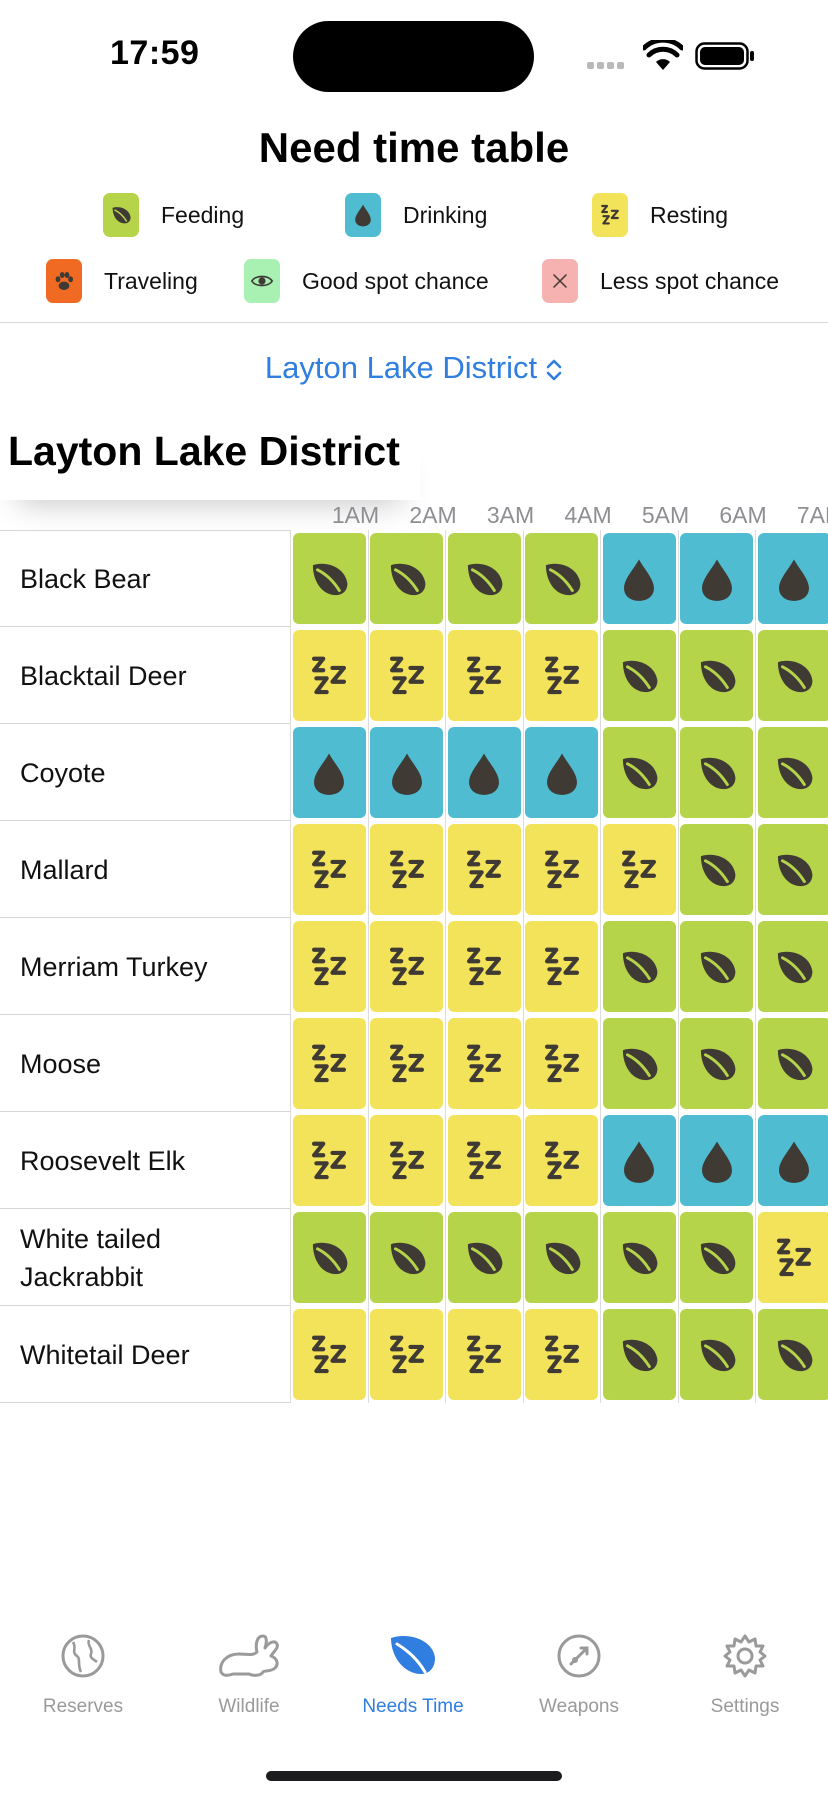 This screenshot has height=1795, width=828. I want to click on status-bar: 17:59, so click(414, 50).